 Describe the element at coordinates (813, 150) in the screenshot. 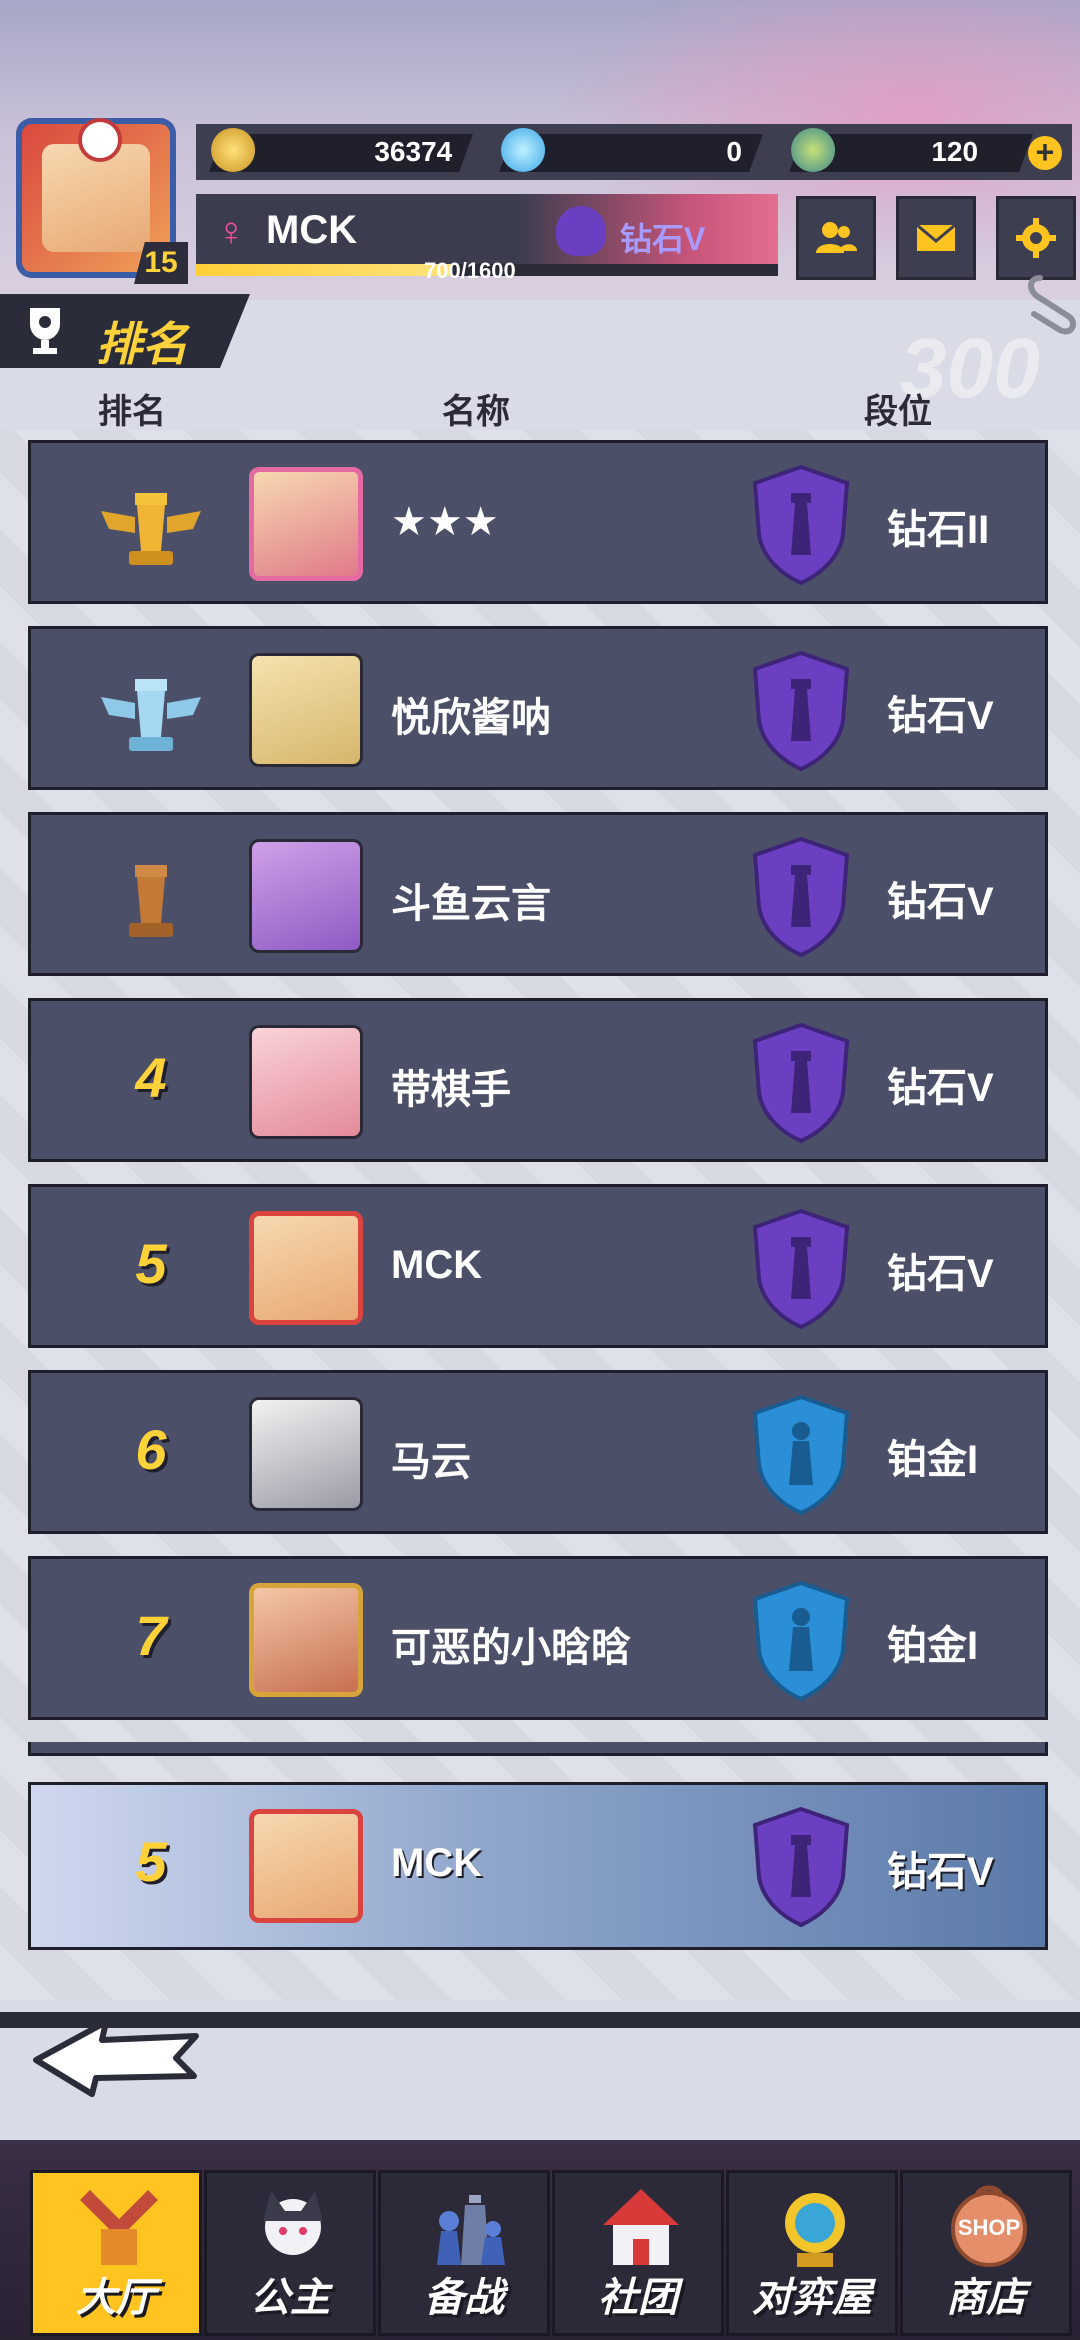

I see `stamina-icon` at that location.